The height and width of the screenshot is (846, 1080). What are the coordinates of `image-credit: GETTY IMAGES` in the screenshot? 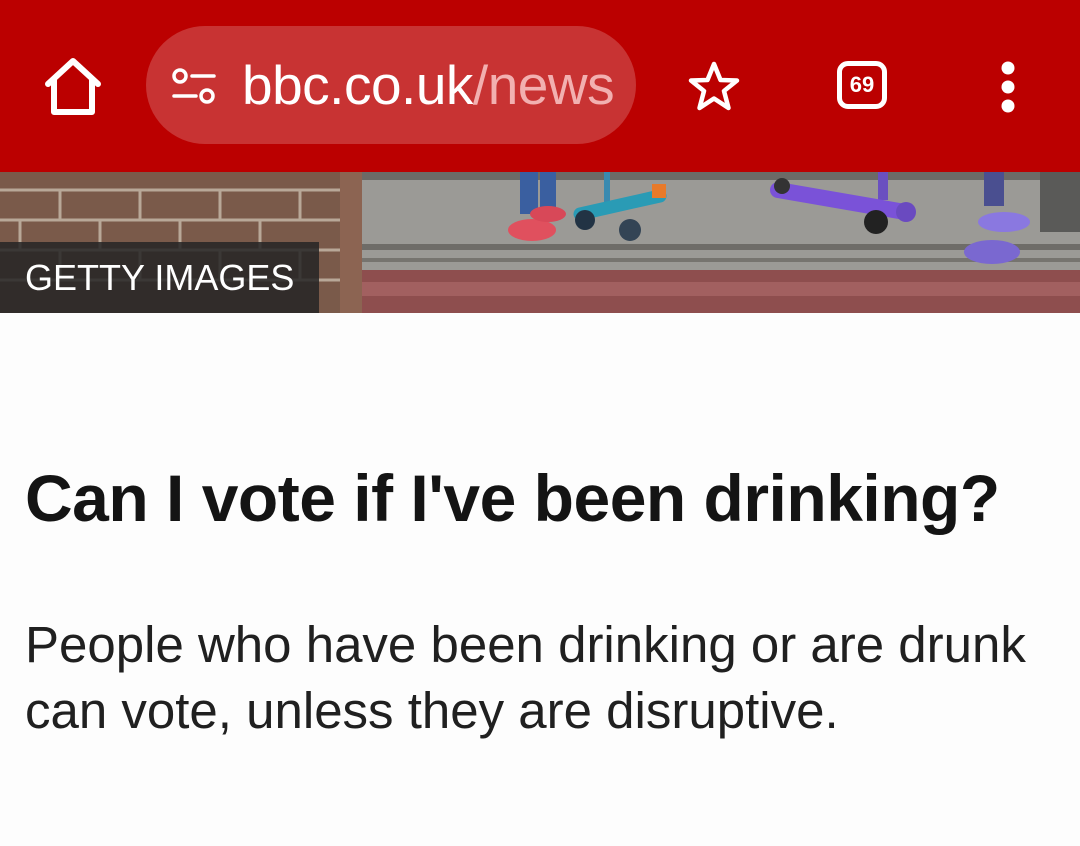 It's located at (160, 277).